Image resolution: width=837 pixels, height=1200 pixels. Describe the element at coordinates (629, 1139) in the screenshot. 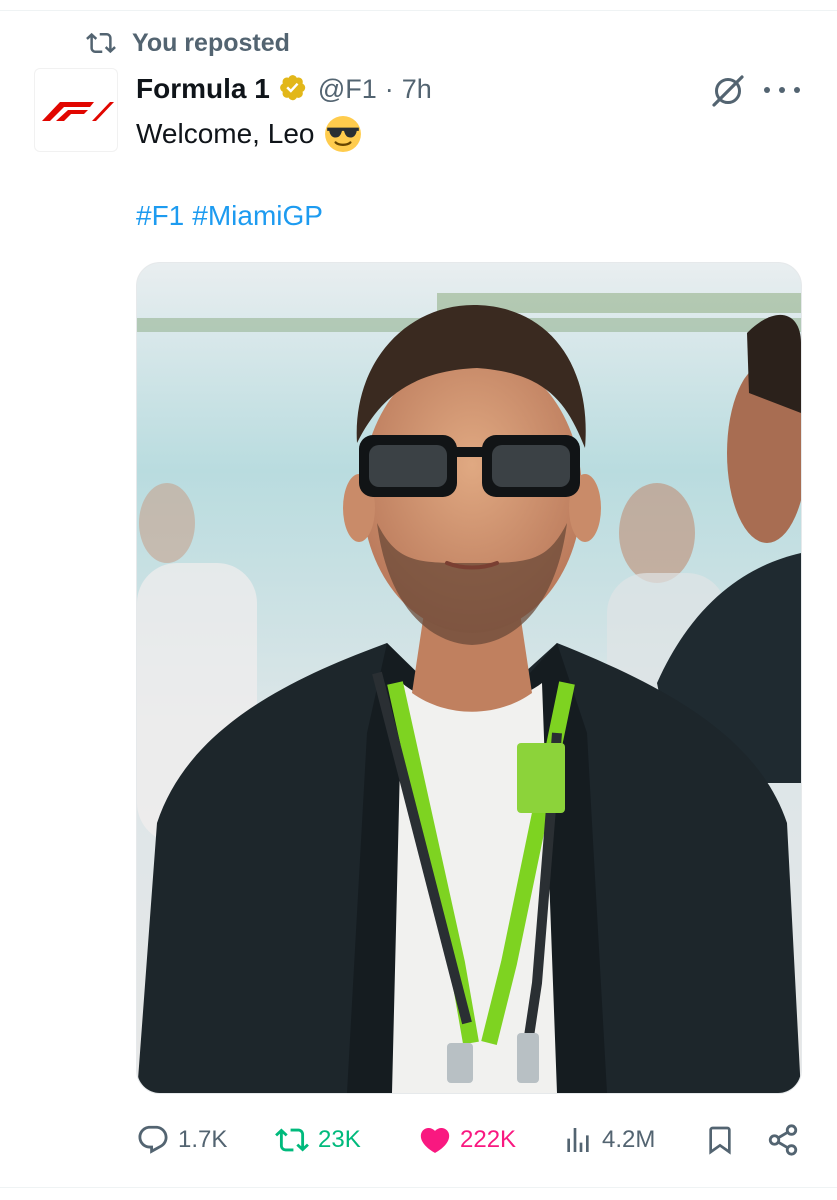

I see `views-count: 4.2M` at that location.